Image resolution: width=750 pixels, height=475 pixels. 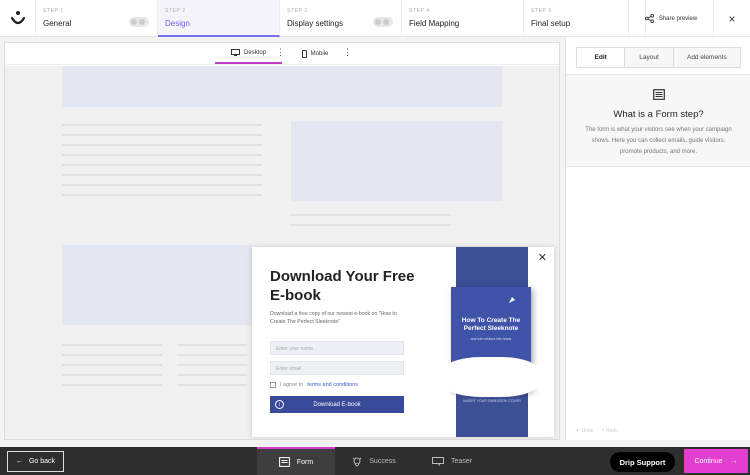 What do you see at coordinates (341, 18) in the screenshot?
I see `step-display-settings: STEP 3 Display settings` at bounding box center [341, 18].